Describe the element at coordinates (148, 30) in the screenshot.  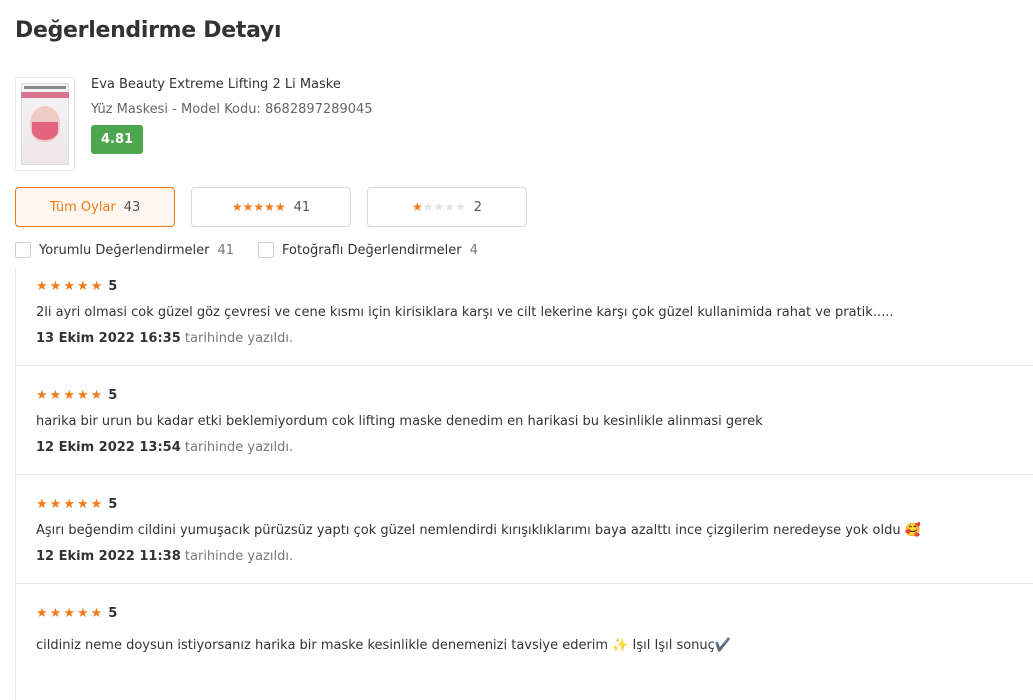
I see `page-title: Değerlendirme Detayı` at that location.